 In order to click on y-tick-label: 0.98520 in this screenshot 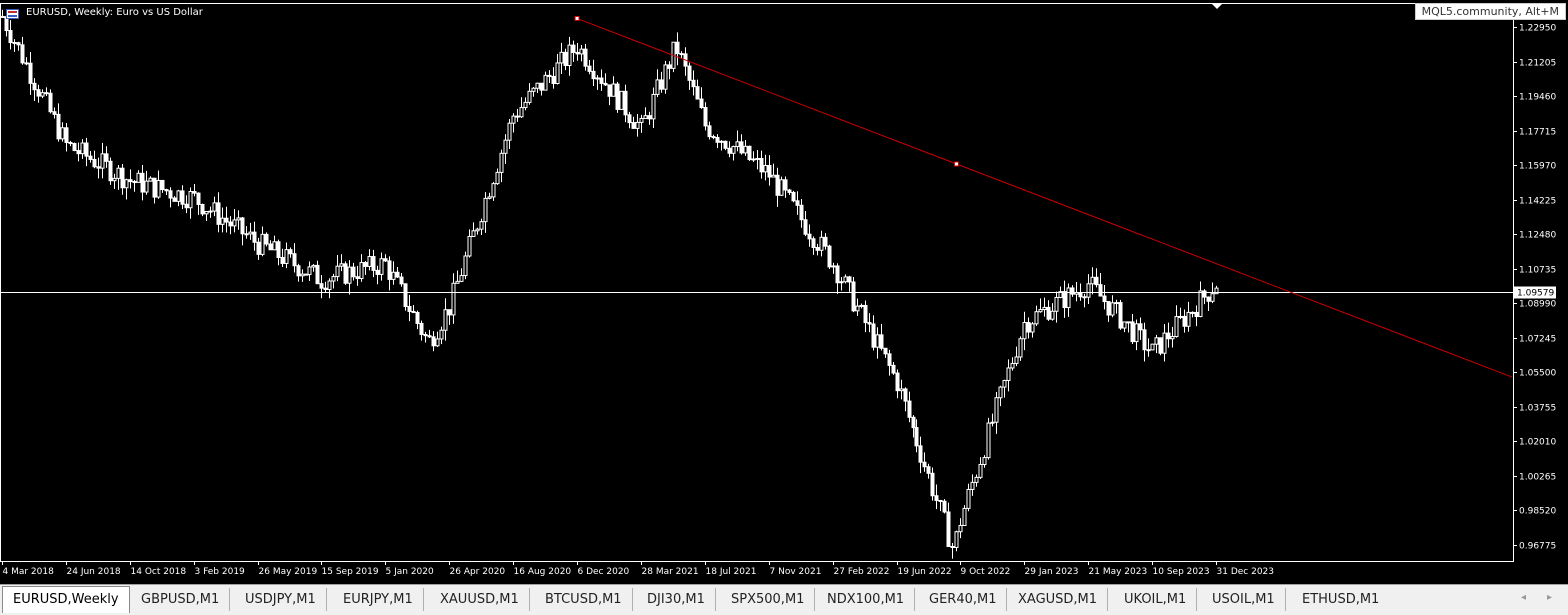, I will do `click(1537, 512)`.